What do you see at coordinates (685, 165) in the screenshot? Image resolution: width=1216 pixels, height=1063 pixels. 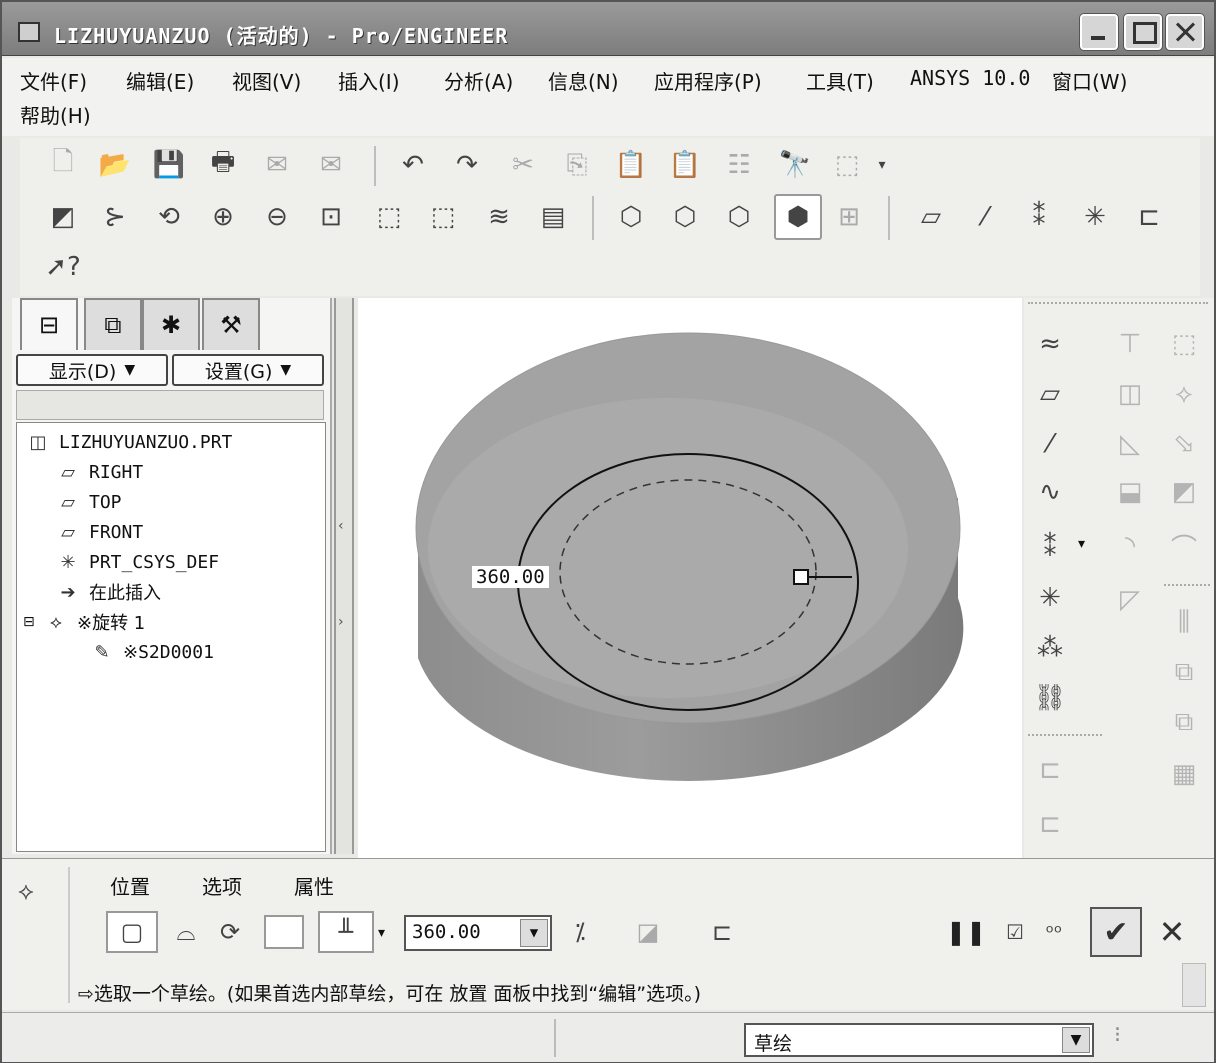 I see `paste-special-icon: 📋` at bounding box center [685, 165].